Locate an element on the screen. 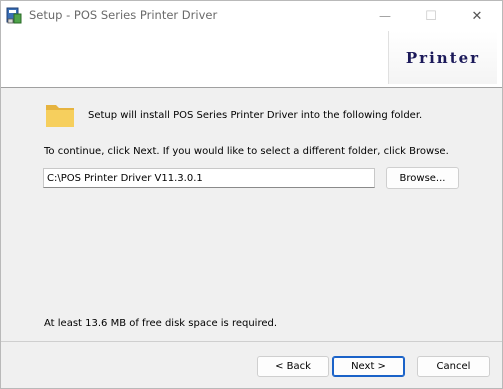 This screenshot has width=503, height=389. close-icon: ✕ is located at coordinates (477, 16).